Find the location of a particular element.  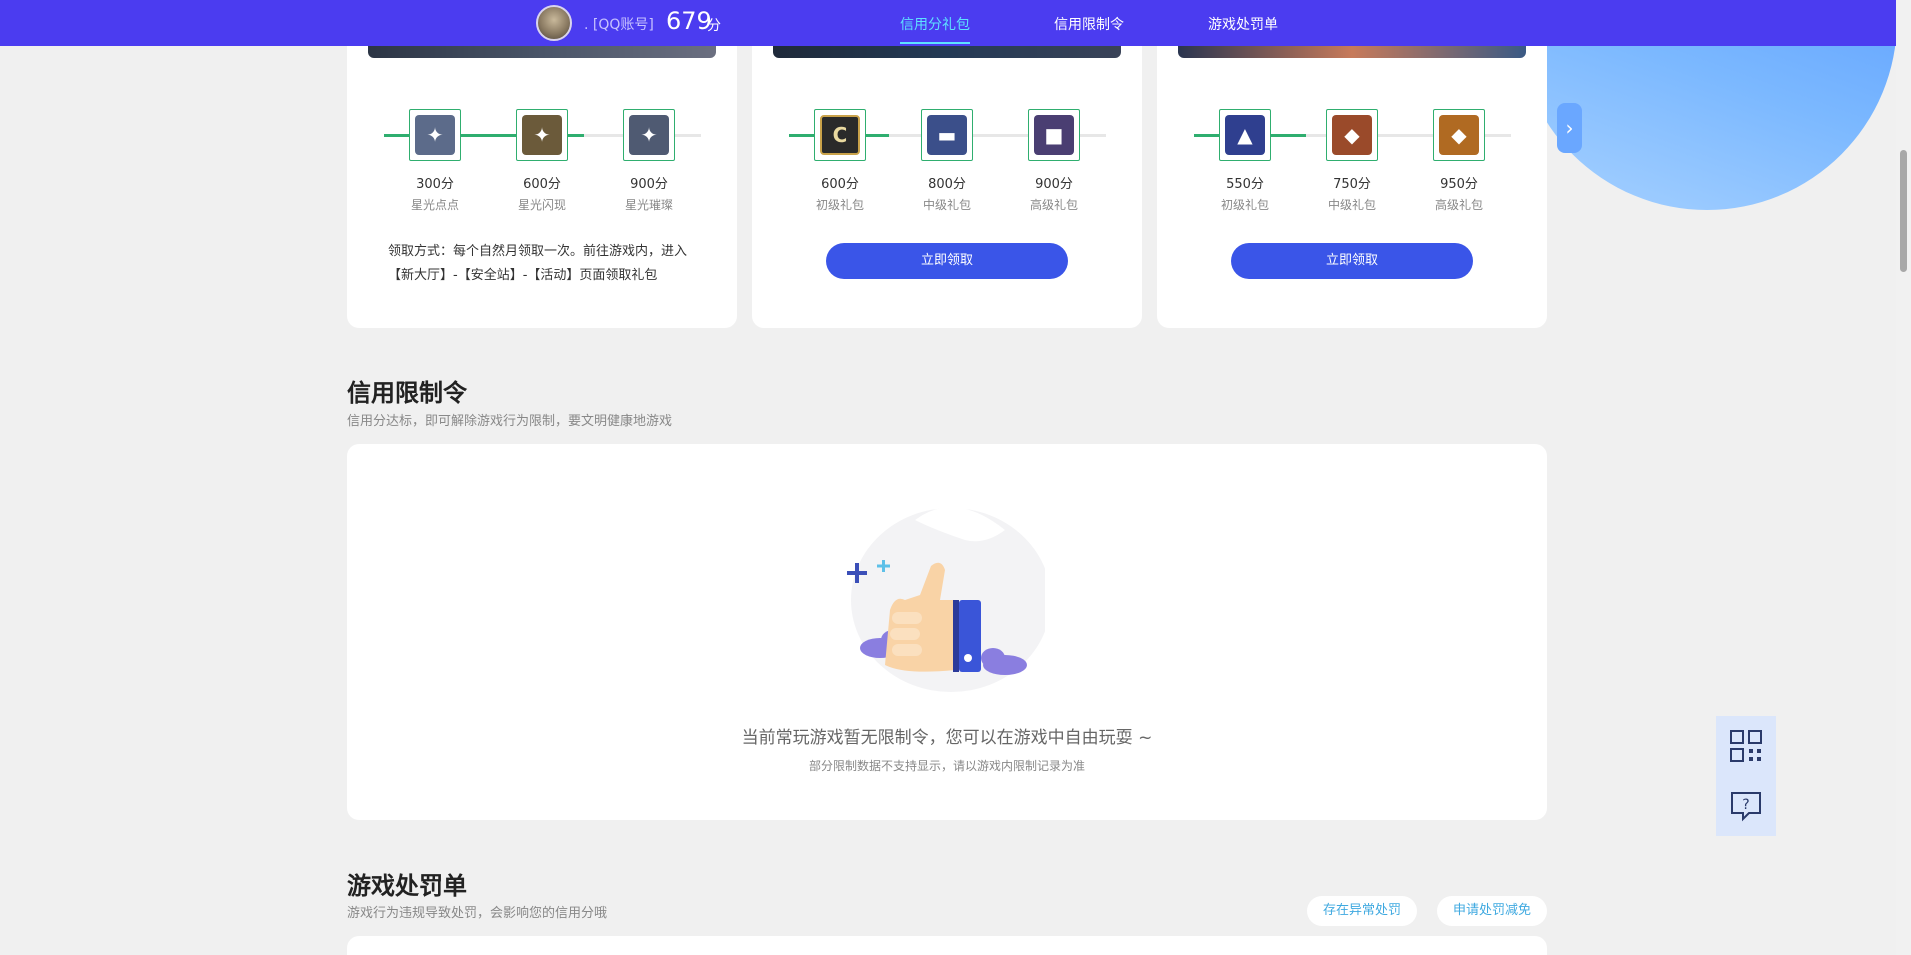

qr-code-icon is located at coordinates (1746, 746).